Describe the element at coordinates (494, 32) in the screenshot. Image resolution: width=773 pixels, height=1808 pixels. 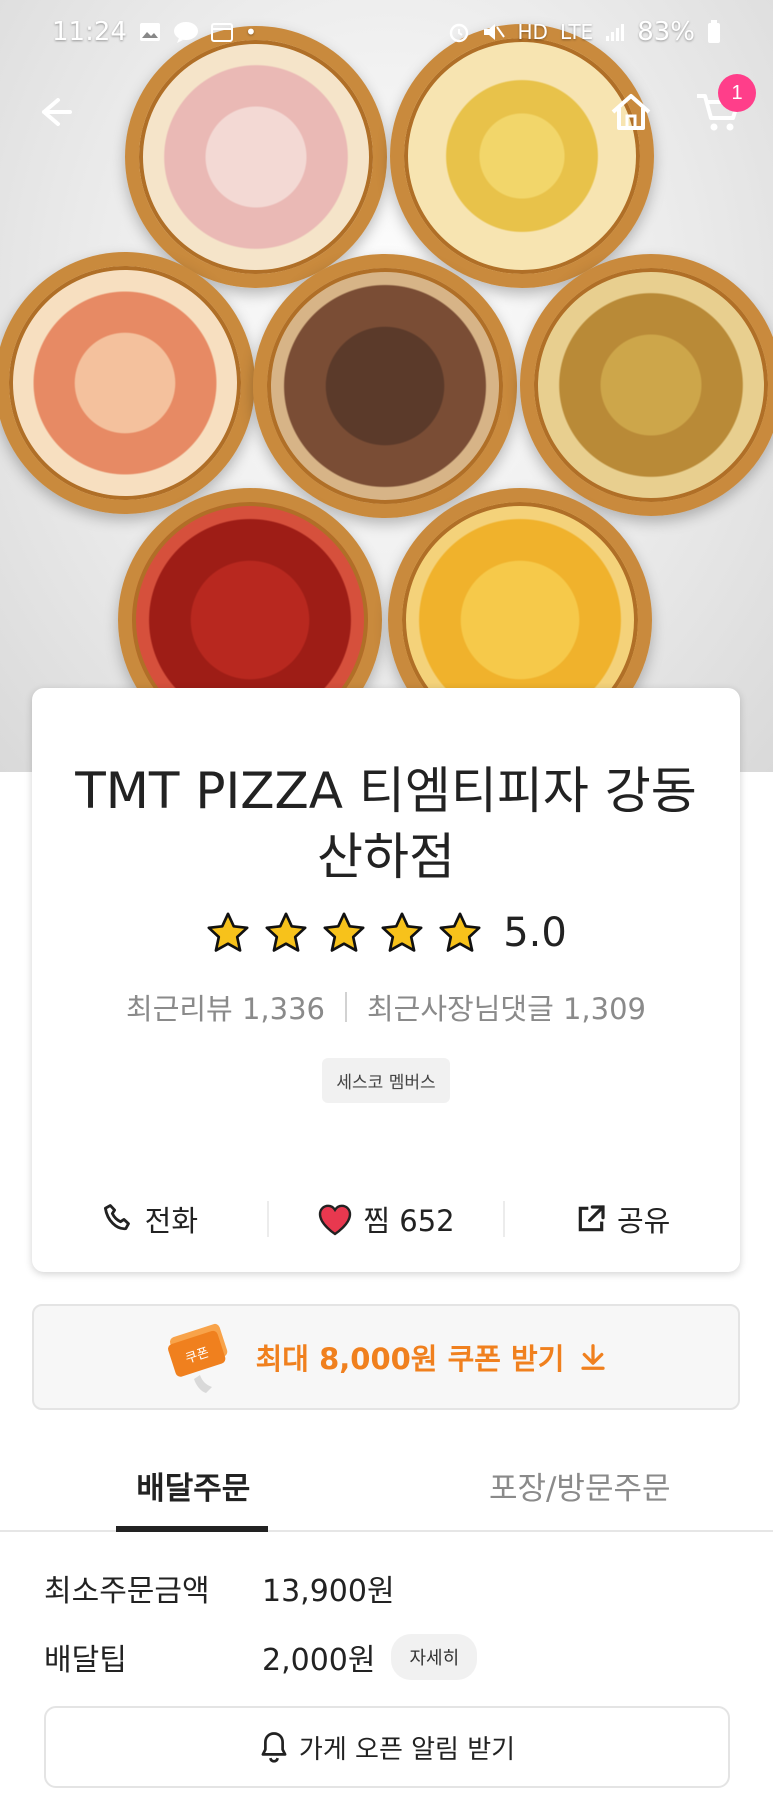
I see `mute-icon` at that location.